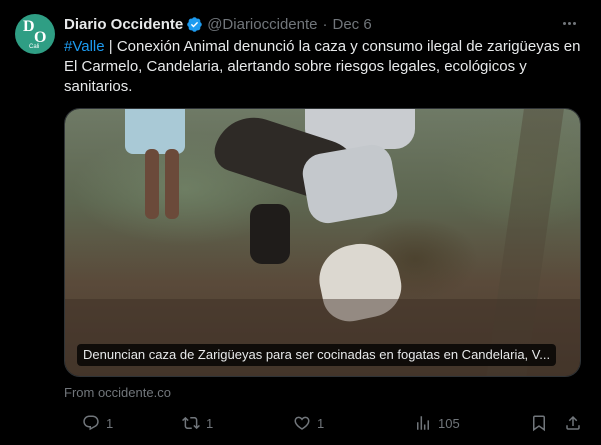 The width and height of the screenshot is (601, 445). I want to click on reply-icon, so click(91, 423).